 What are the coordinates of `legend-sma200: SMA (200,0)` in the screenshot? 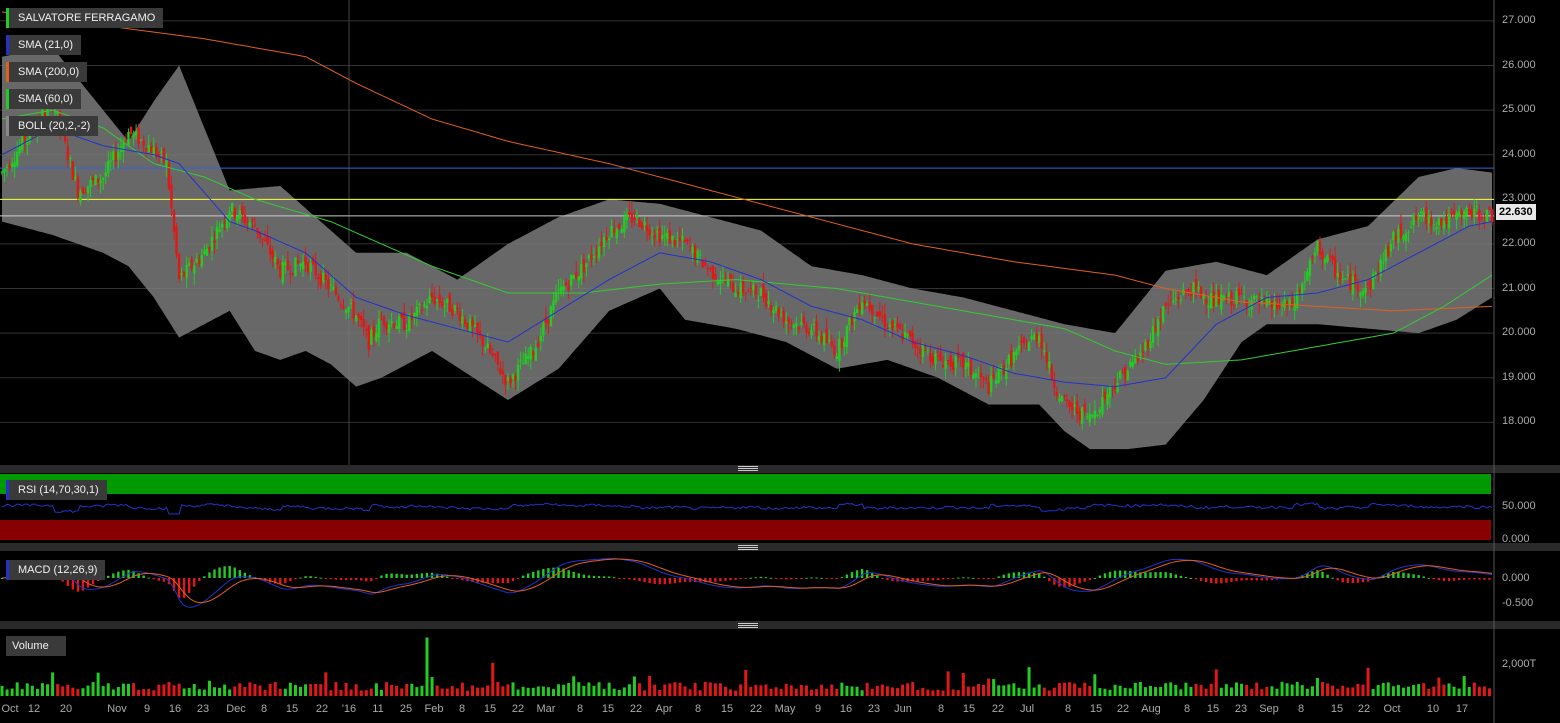 It's located at (47, 72).